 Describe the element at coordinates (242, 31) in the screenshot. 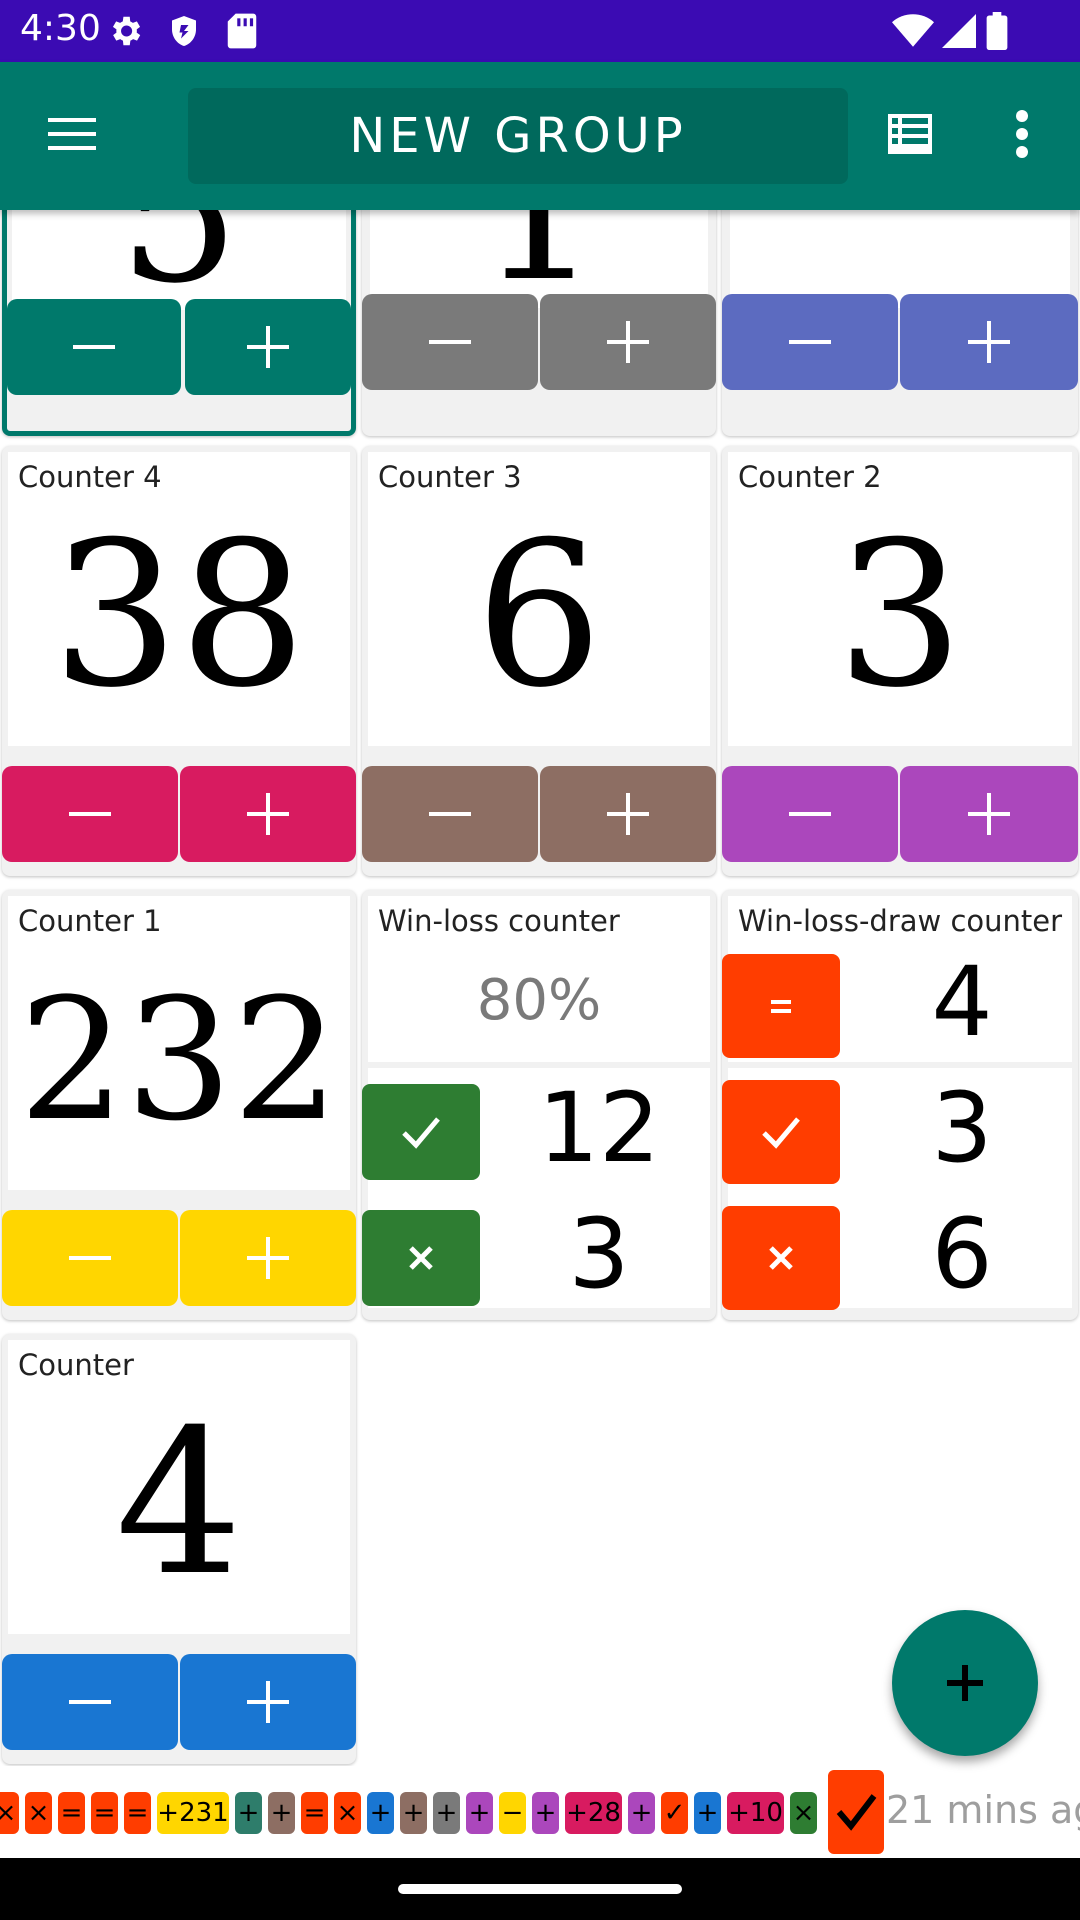

I see `sd-card-icon` at that location.